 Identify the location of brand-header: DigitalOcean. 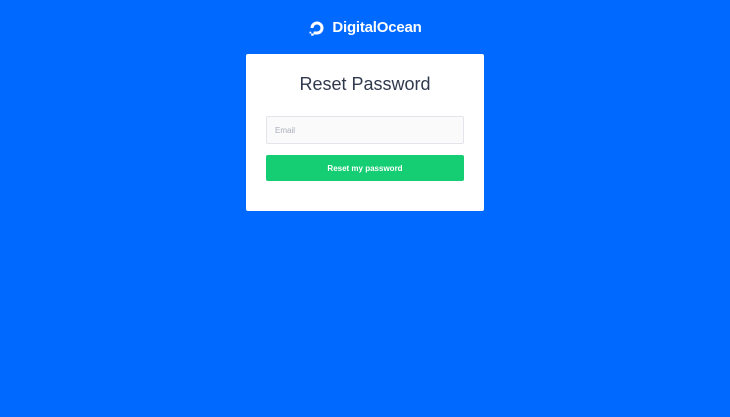
(365, 28).